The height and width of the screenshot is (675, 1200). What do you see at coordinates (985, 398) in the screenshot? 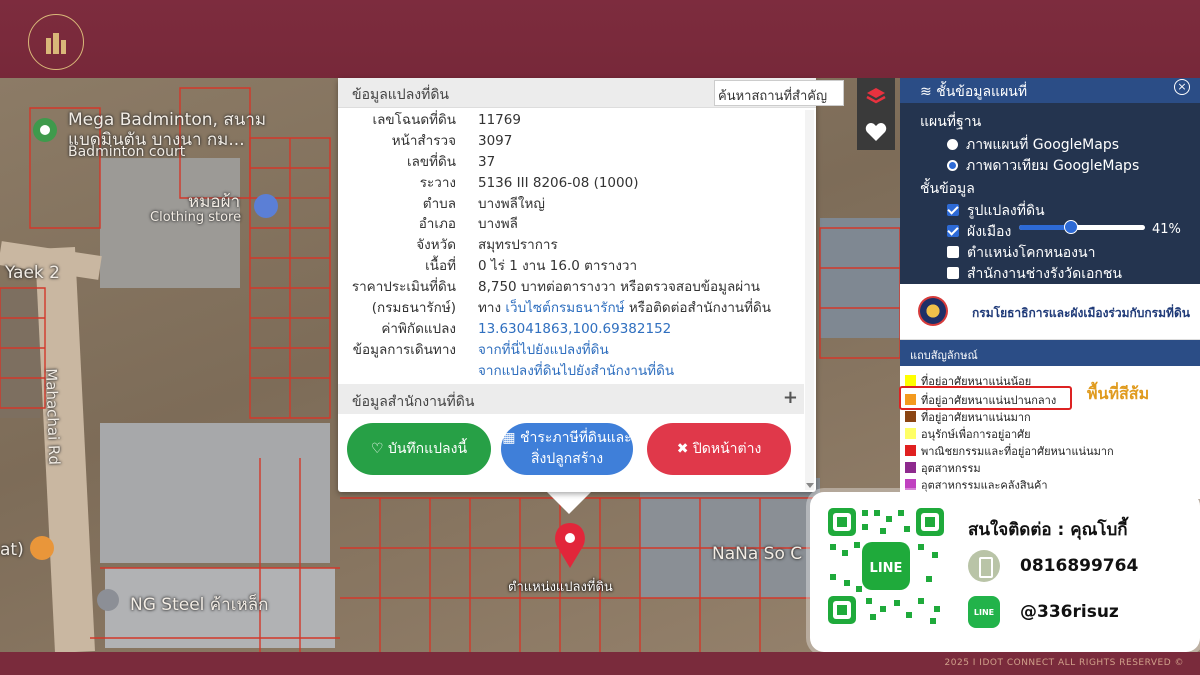
I see `highlight-box` at bounding box center [985, 398].